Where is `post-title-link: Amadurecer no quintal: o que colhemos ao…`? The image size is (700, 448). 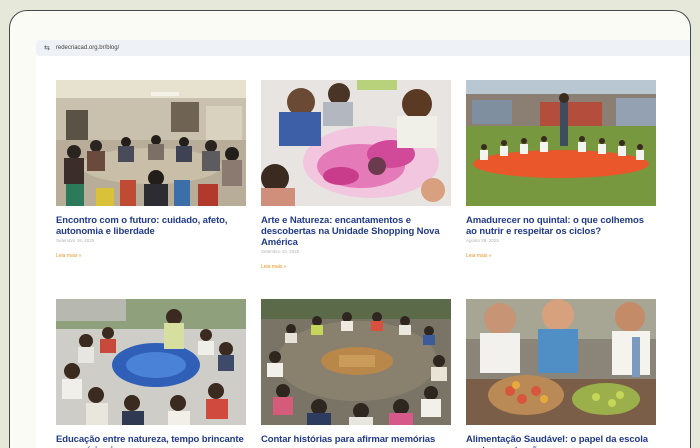
post-title-link: Amadurecer no quintal: o que colhemos ao… is located at coordinates (561, 226).